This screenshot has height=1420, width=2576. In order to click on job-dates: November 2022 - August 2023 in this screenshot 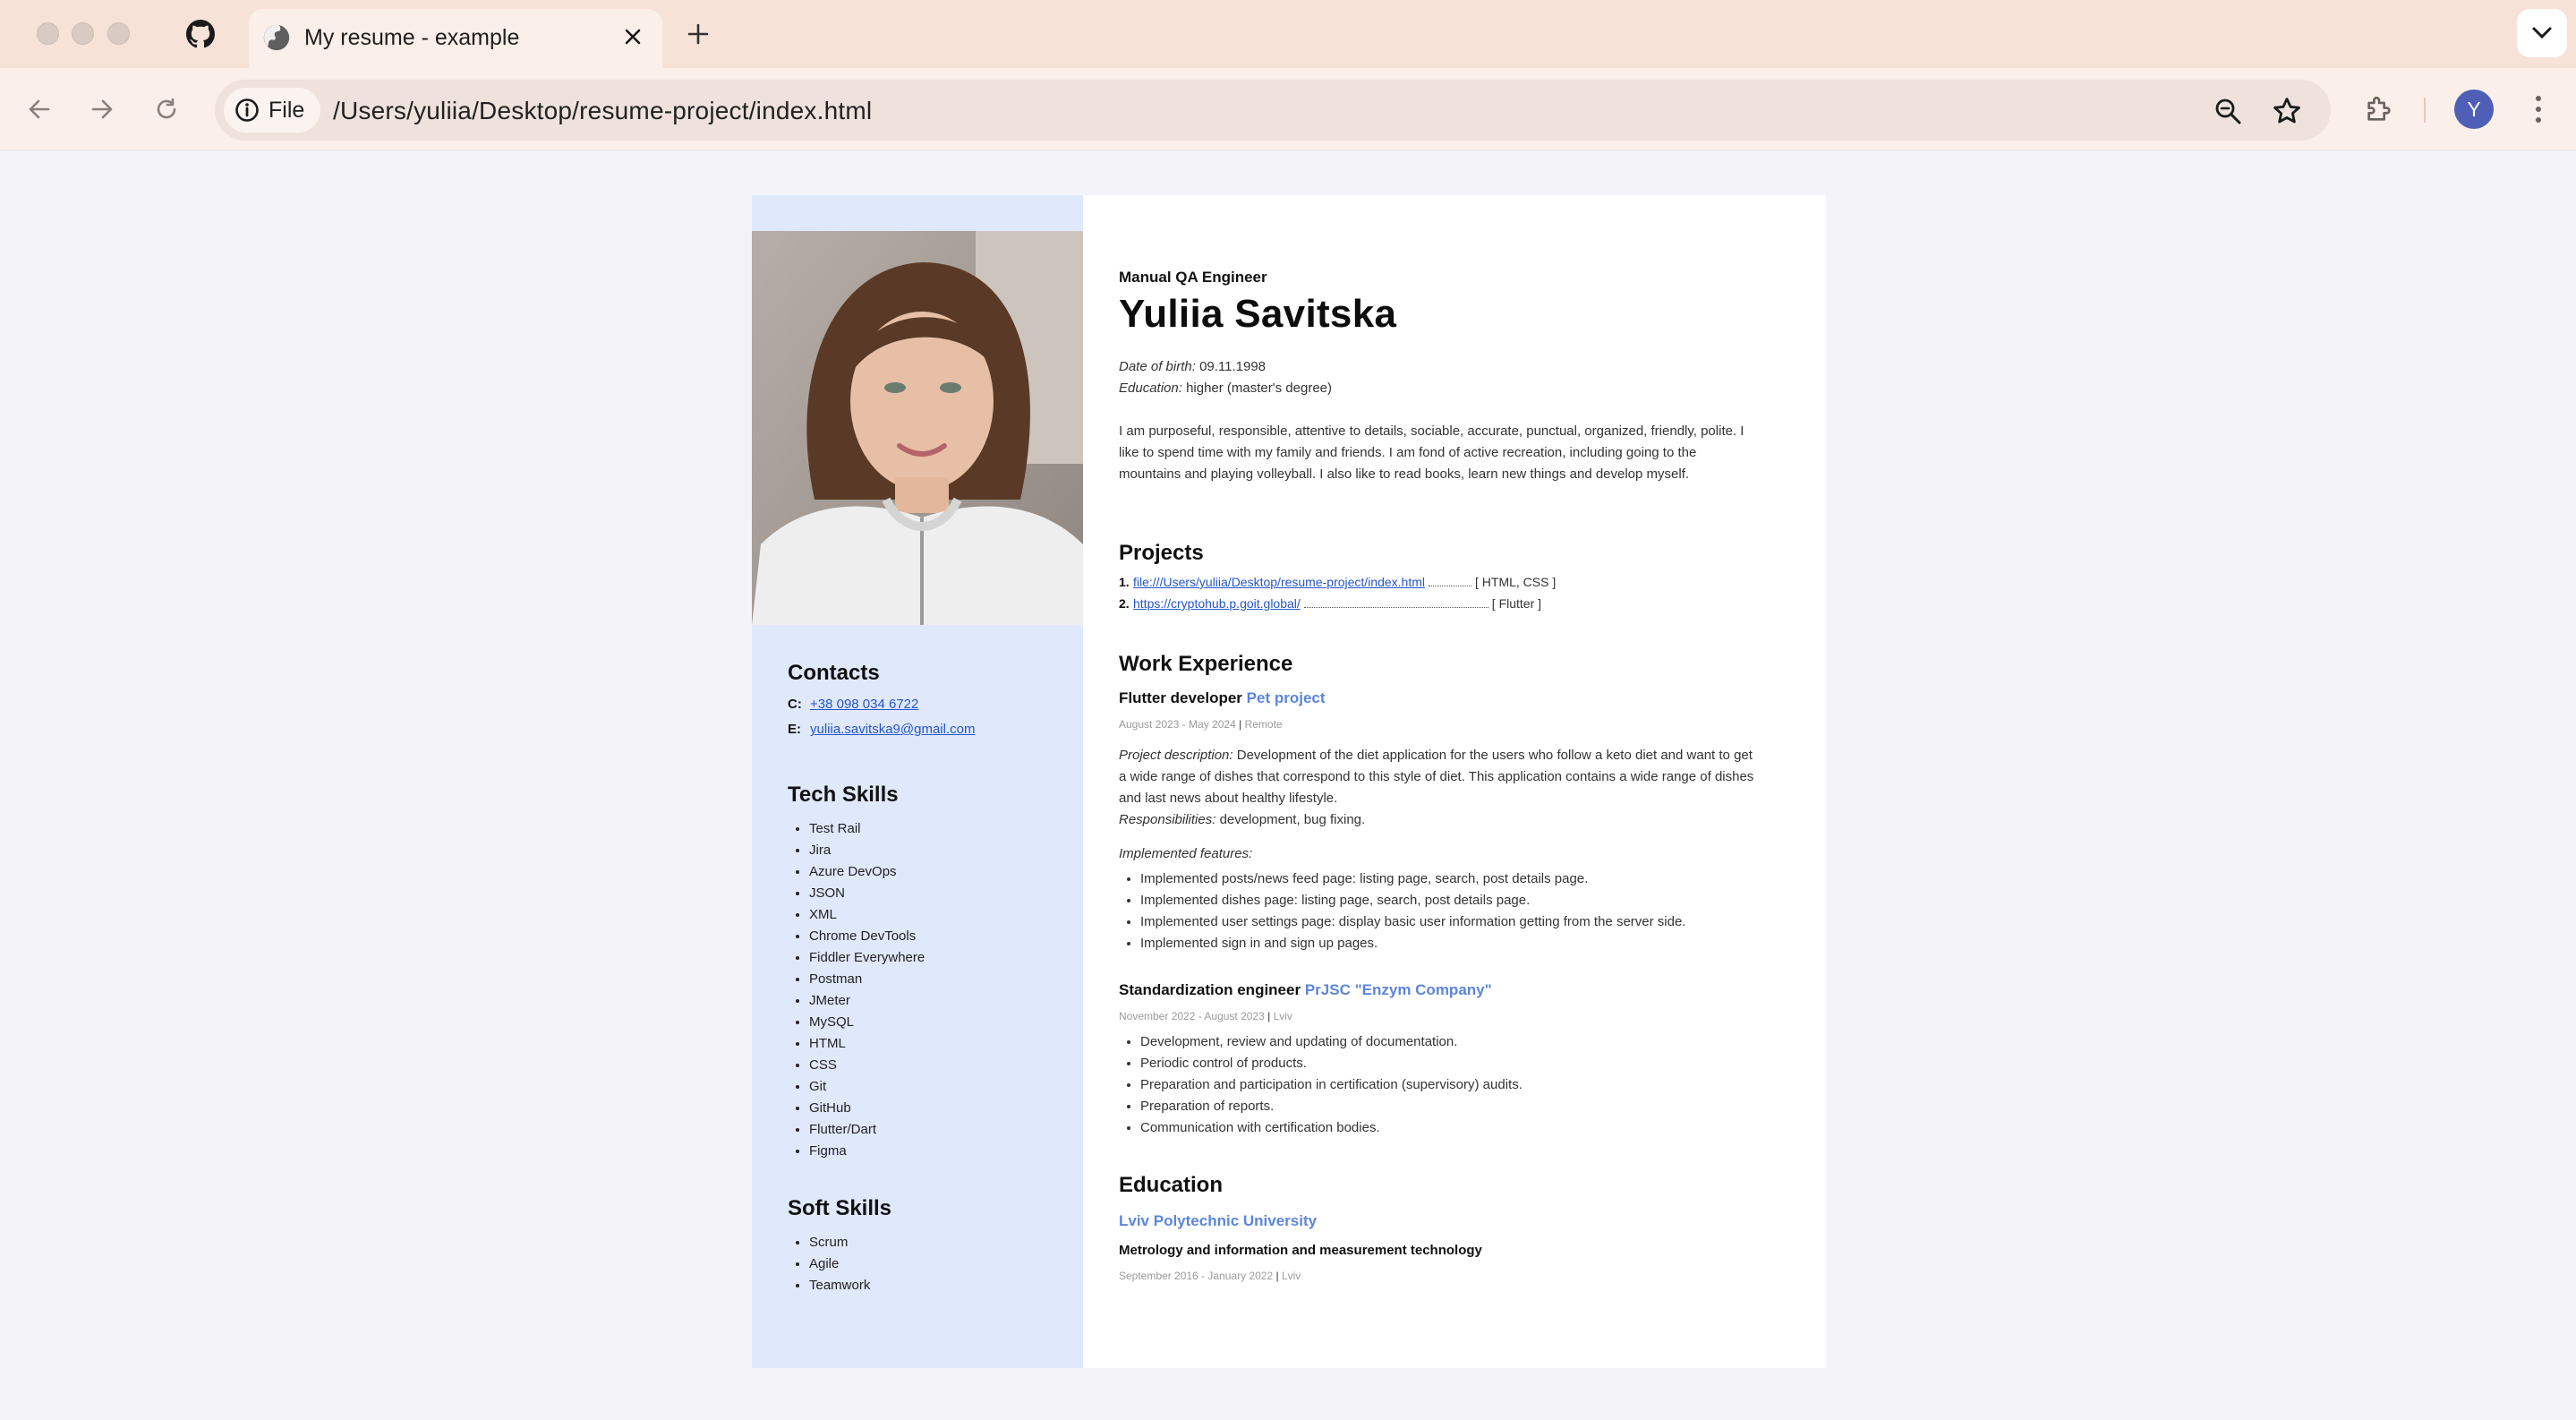, I will do `click(1192, 1016)`.